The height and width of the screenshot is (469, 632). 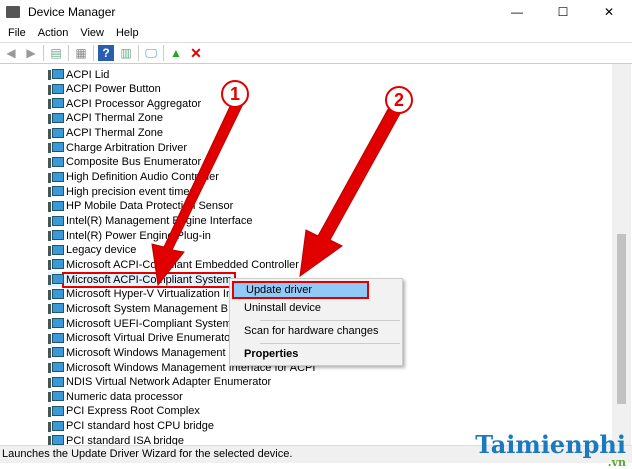 What do you see at coordinates (563, 12) in the screenshot?
I see `maximize-button: ☐` at bounding box center [563, 12].